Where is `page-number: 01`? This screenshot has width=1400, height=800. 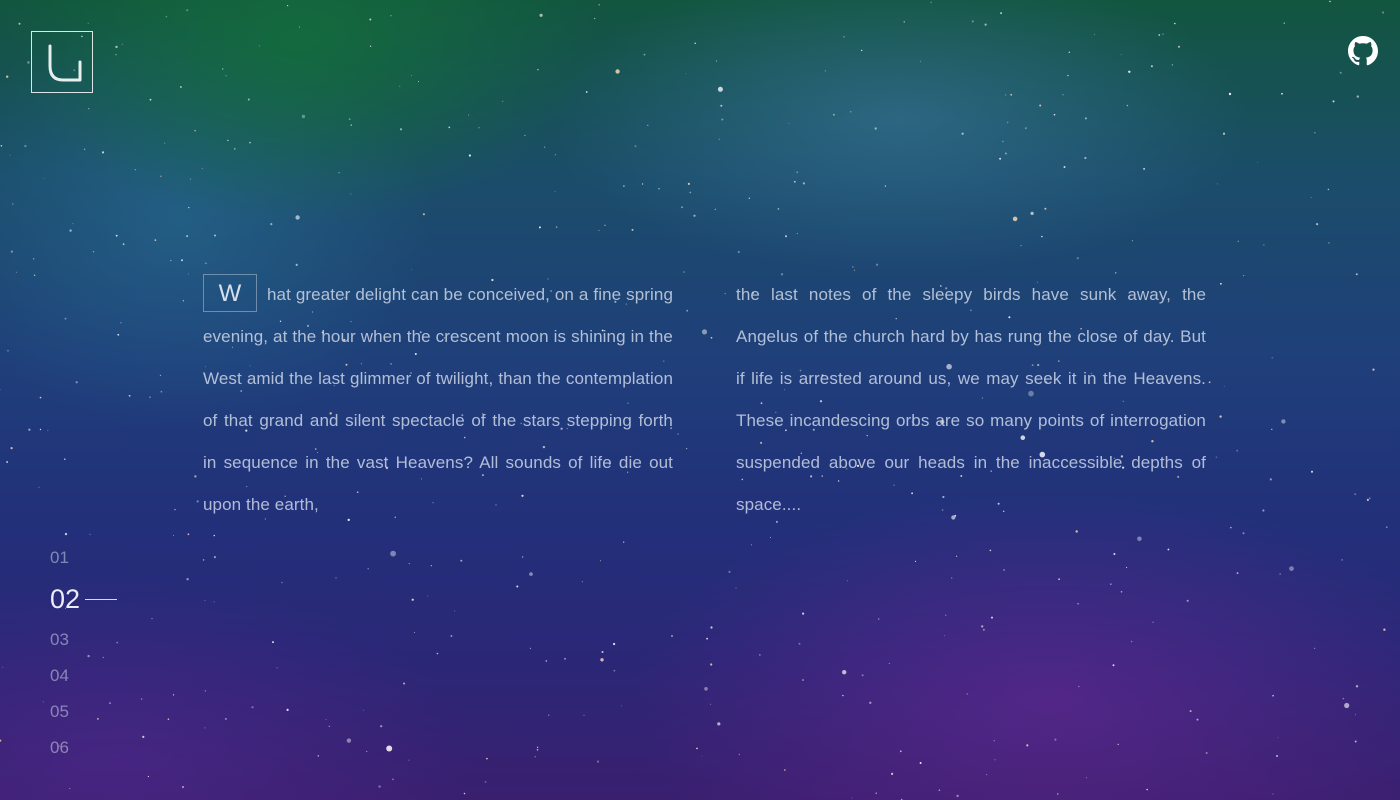
page-number: 01 is located at coordinates (59, 557).